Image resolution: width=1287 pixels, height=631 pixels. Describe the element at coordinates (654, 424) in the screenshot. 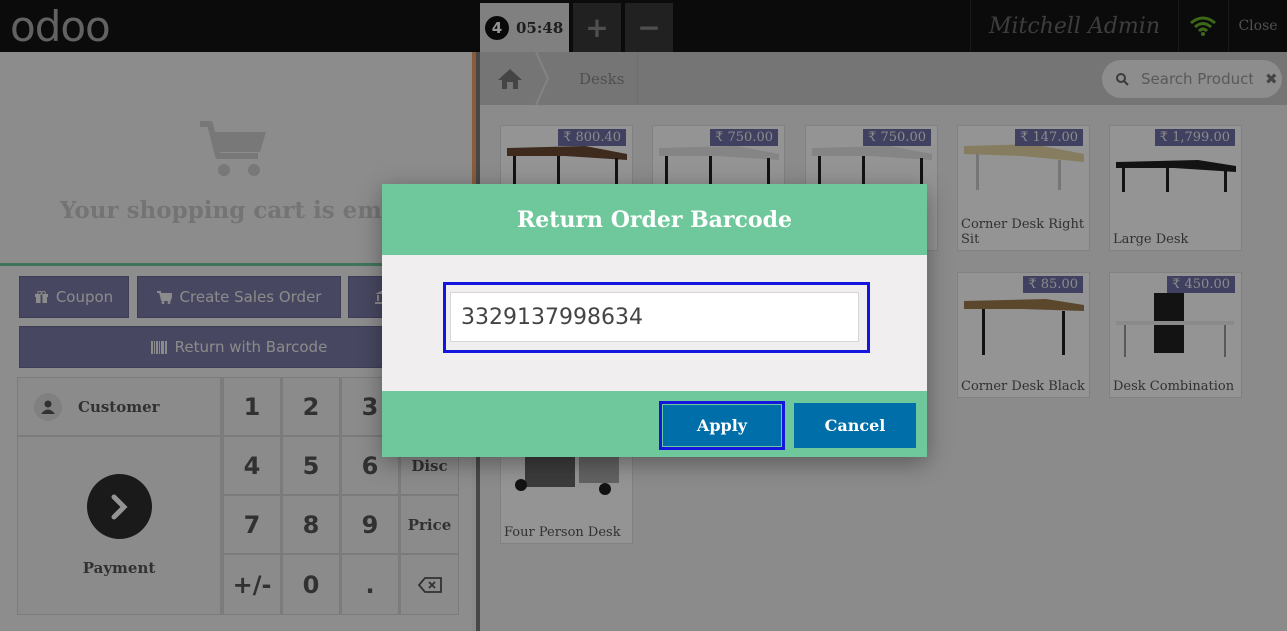

I see `dialog-footer: Apply Cancel` at that location.